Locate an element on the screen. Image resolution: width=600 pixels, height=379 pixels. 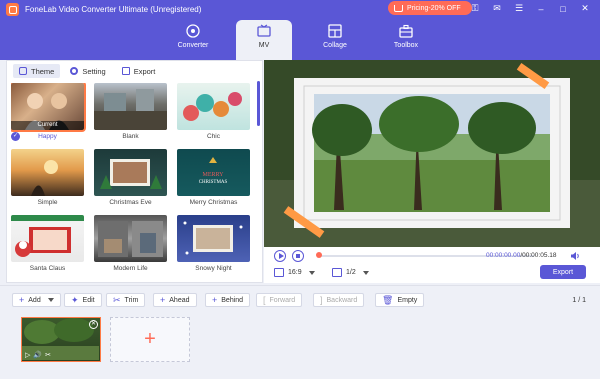
theme-modern-life: Modern Life is located at coordinates (130, 243).